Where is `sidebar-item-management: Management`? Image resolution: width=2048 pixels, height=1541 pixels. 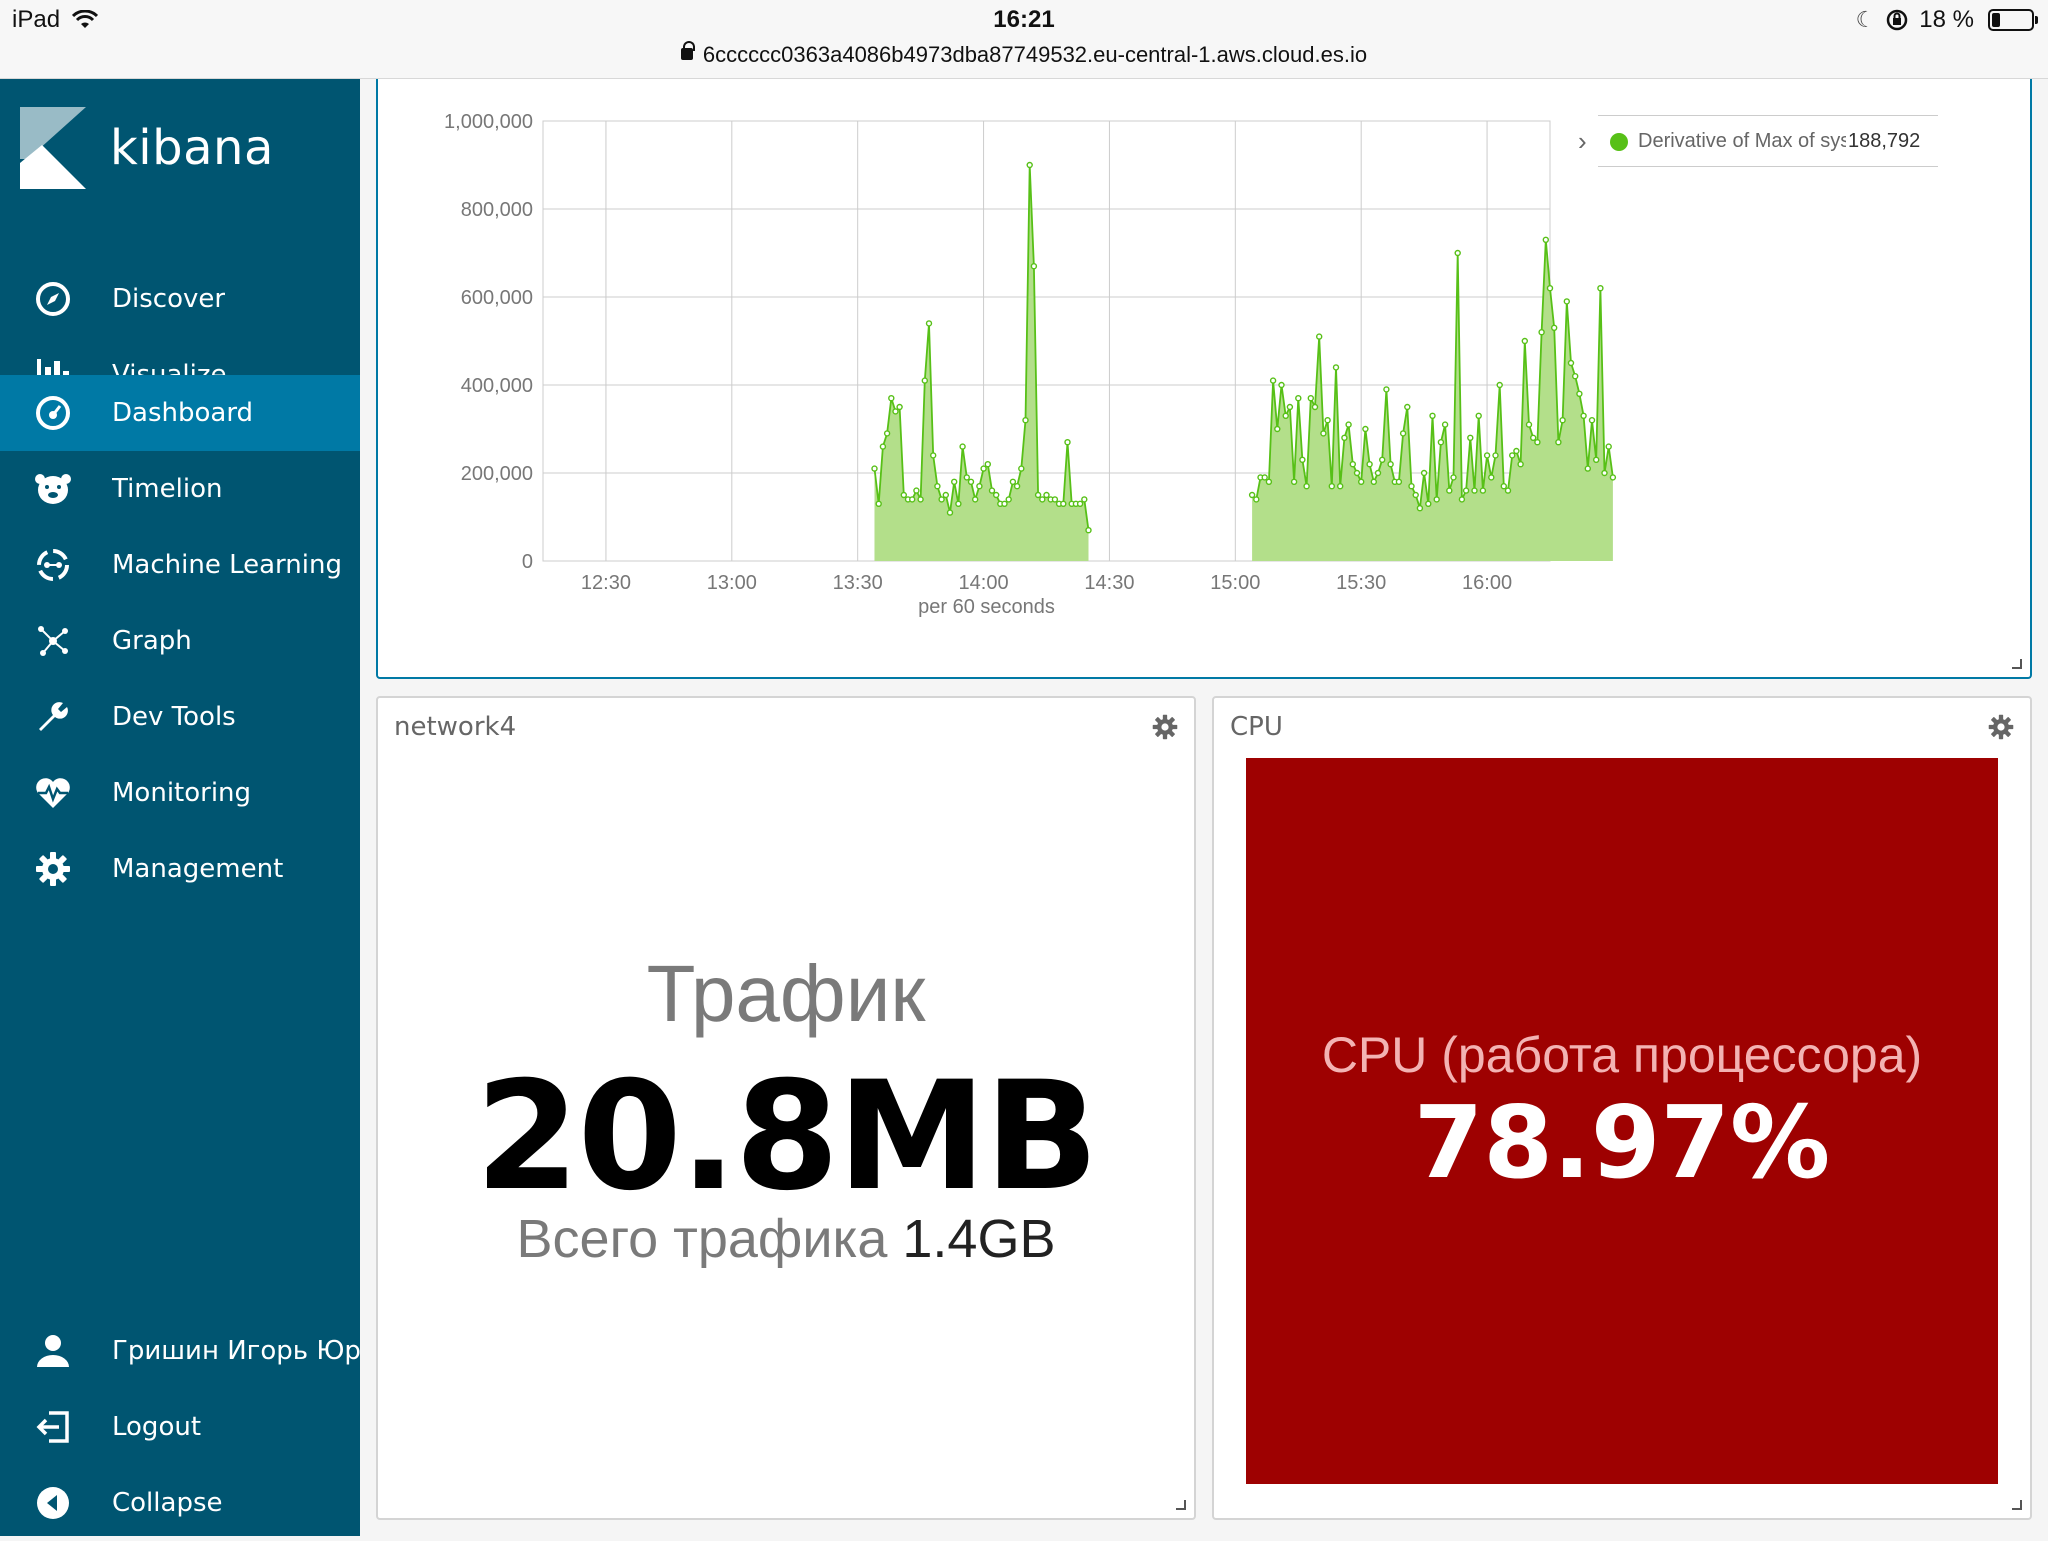
sidebar-item-management: Management is located at coordinates (180, 869).